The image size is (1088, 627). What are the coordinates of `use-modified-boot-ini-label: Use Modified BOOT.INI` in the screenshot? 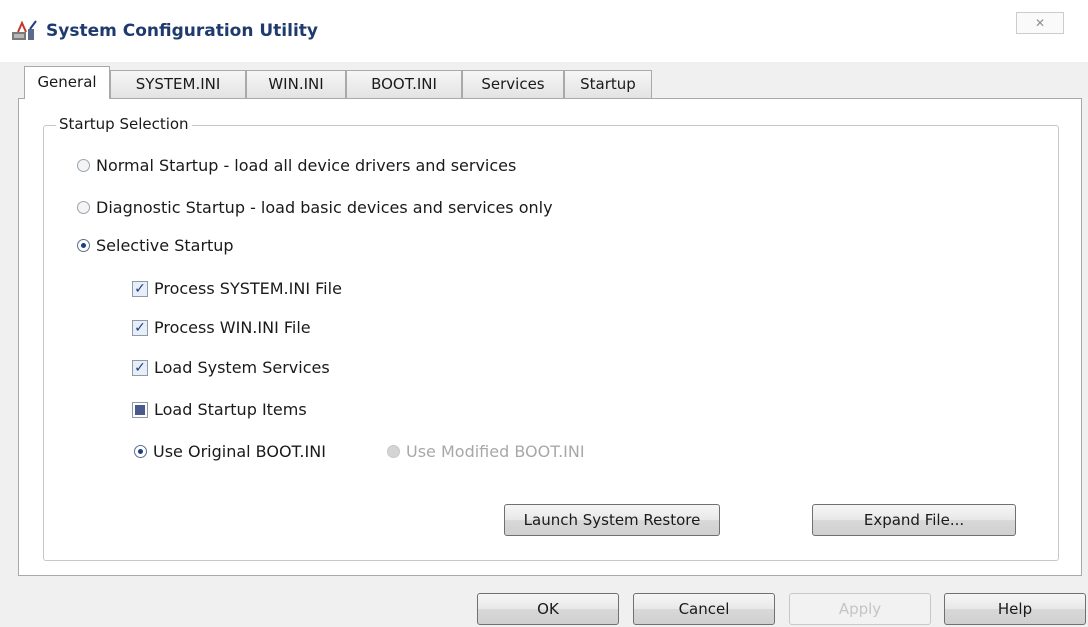 It's located at (495, 451).